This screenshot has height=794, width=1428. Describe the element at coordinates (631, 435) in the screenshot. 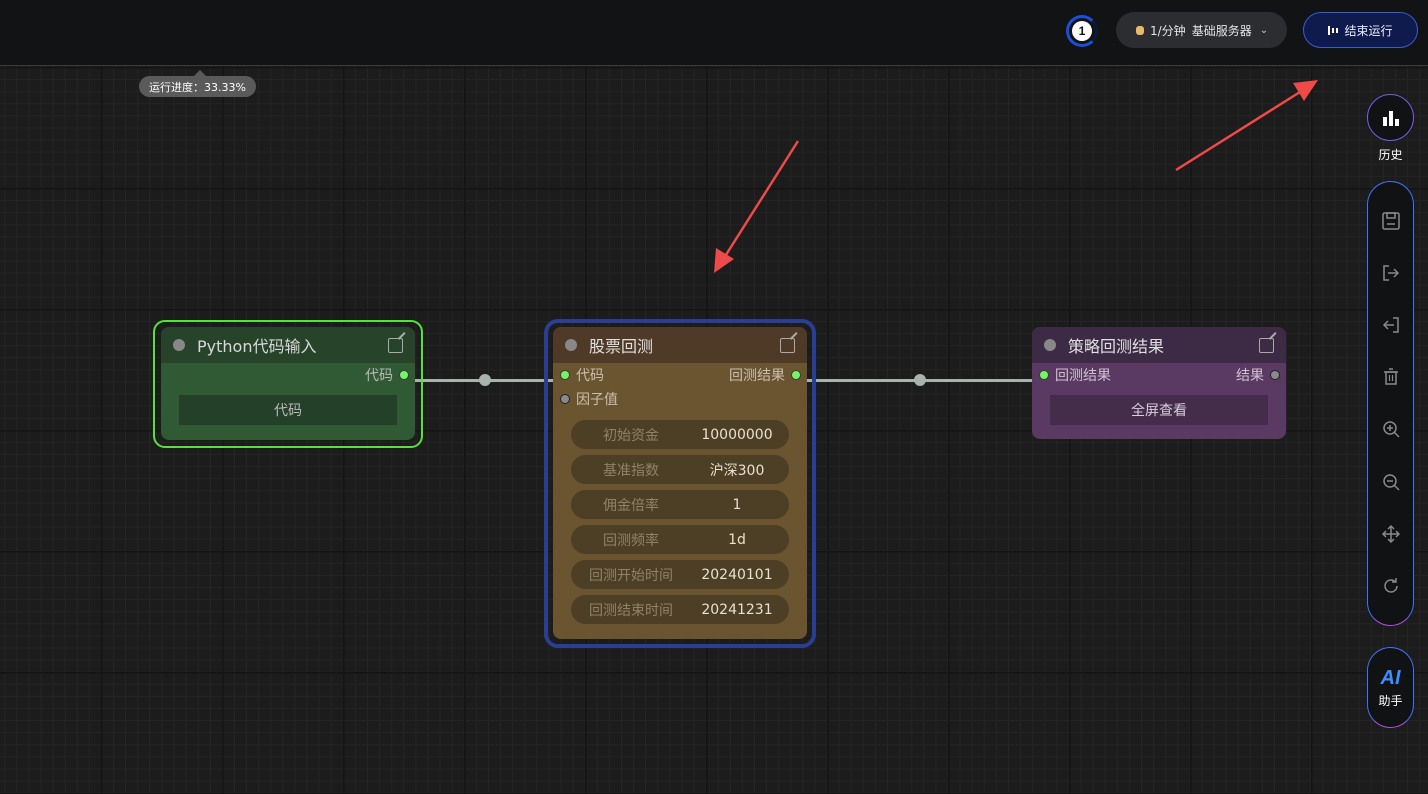

I see `param-key: 初始资金` at that location.